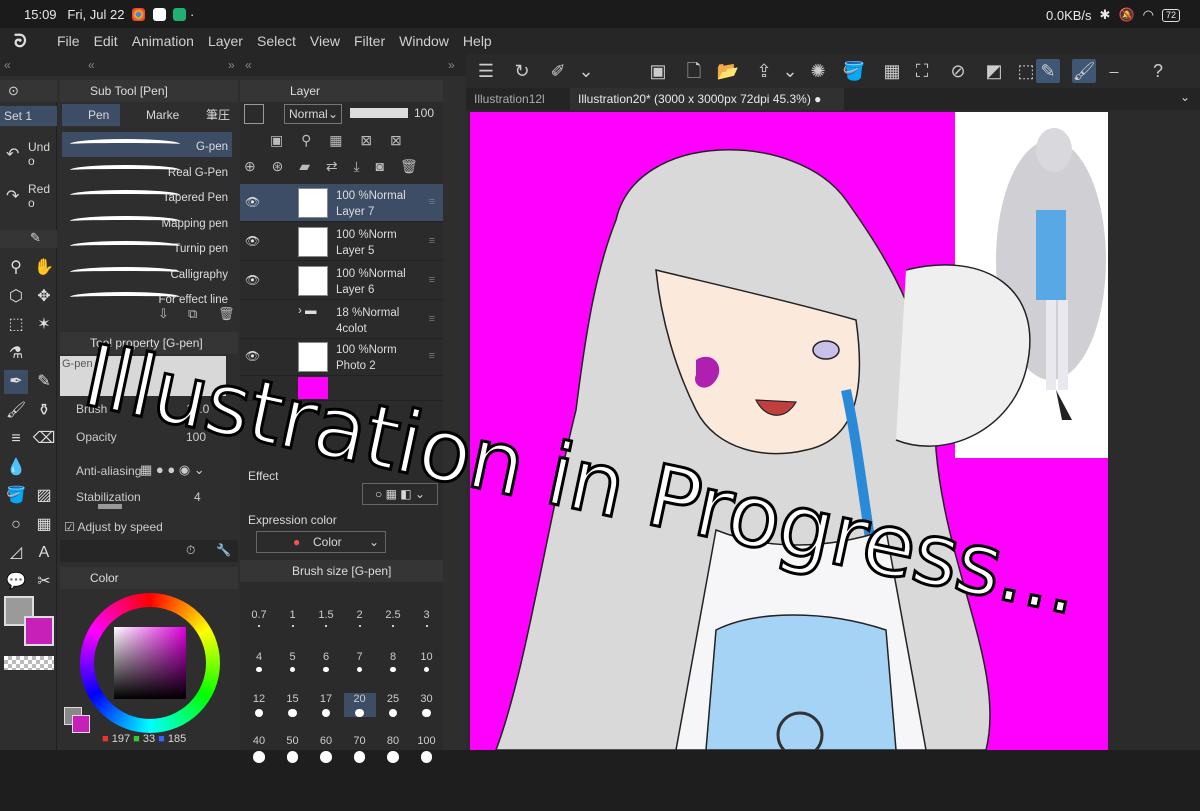 The height and width of the screenshot is (811, 1200). I want to click on settings-wrench-icon: 🔧, so click(223, 550).